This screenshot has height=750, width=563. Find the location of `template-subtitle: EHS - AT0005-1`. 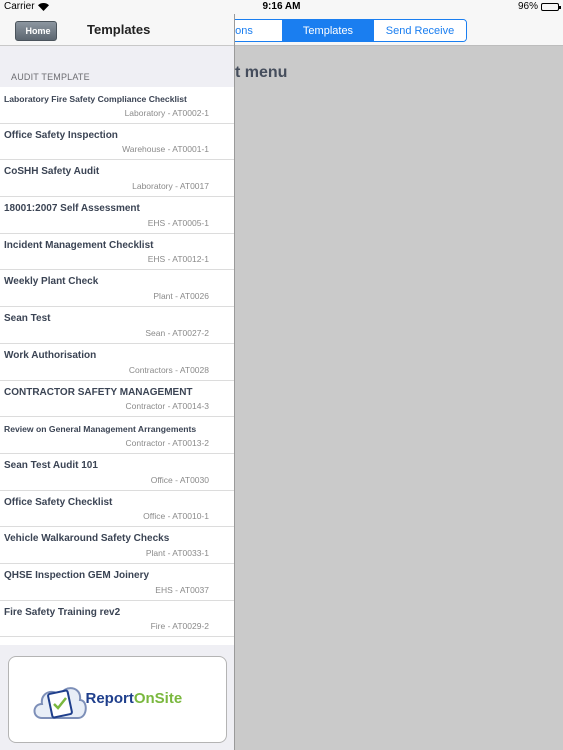

template-subtitle: EHS - AT0005-1 is located at coordinates (178, 222).